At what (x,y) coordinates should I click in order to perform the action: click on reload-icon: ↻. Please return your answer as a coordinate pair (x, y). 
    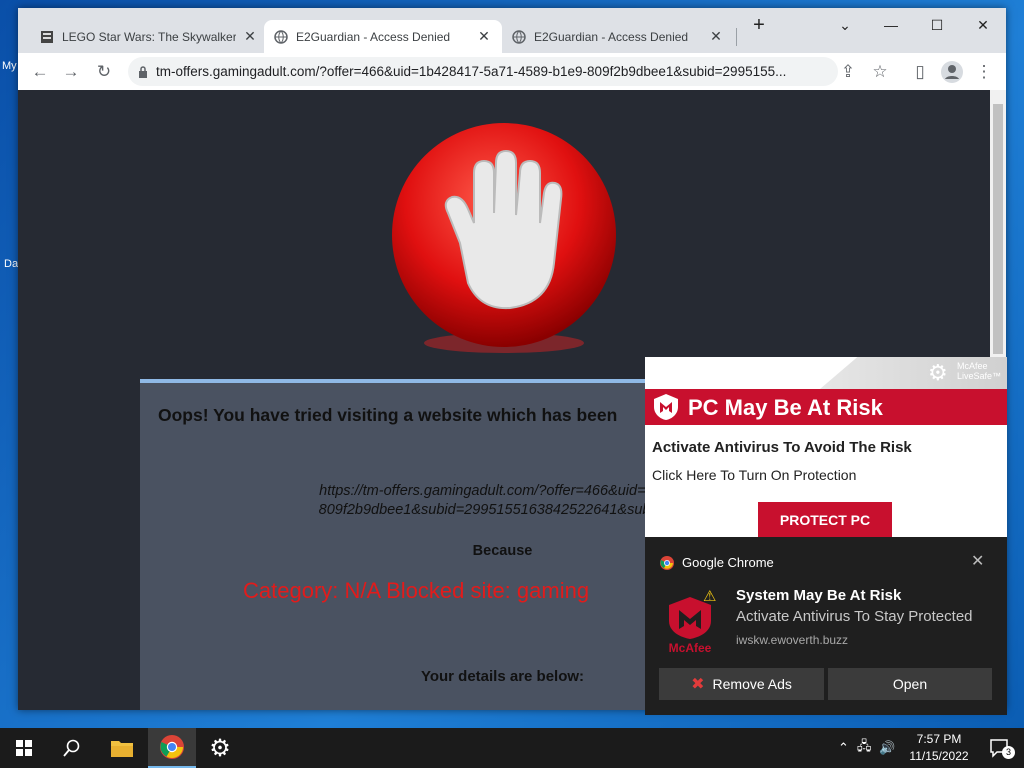
    Looking at the image, I should click on (104, 71).